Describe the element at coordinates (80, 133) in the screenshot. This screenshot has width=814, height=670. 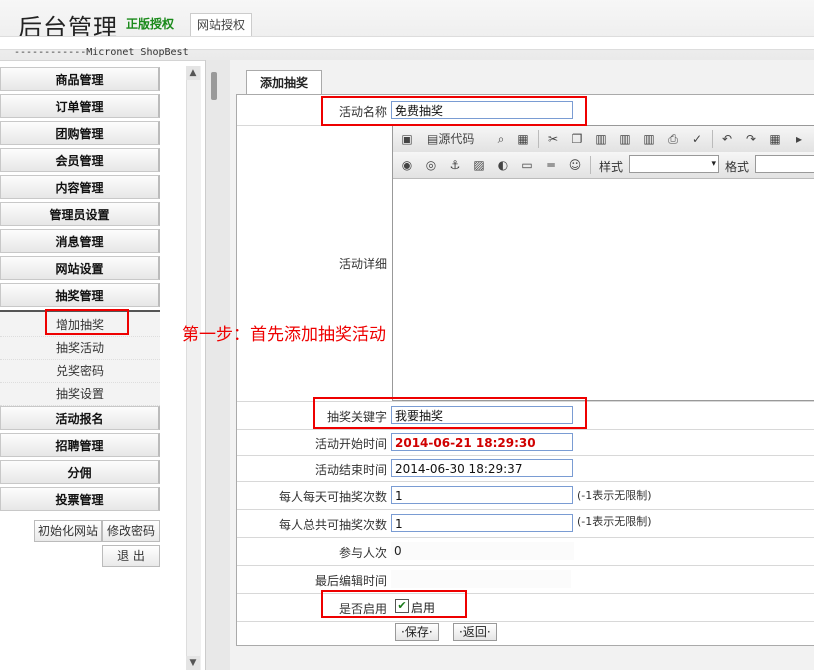
I see `menu-item-groupbuy: 团购管理` at that location.